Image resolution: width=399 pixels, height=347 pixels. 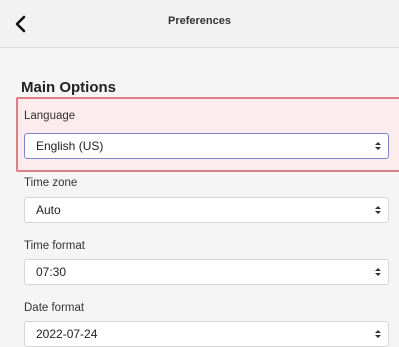 I want to click on language-value: English (US), so click(x=70, y=146).